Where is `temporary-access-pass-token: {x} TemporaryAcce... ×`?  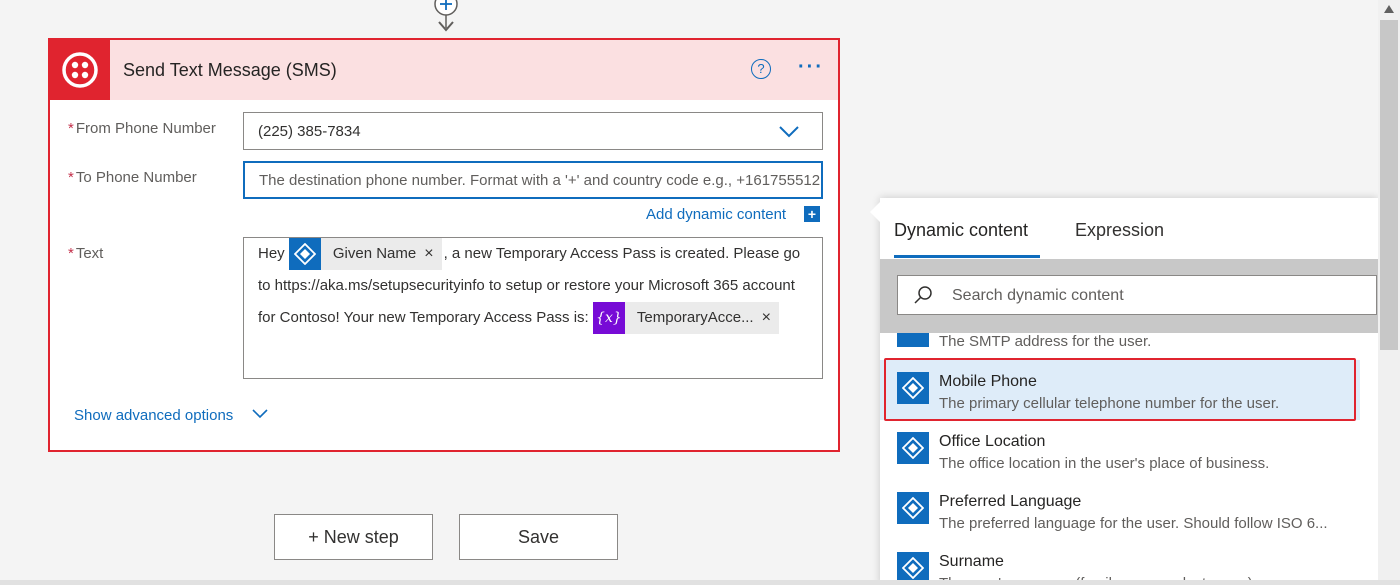 temporary-access-pass-token: {x} TemporaryAcce... × is located at coordinates (685, 318).